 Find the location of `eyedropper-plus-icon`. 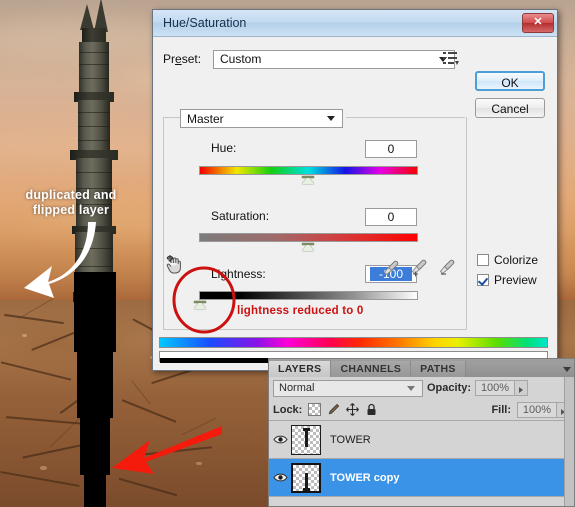

eyedropper-plus-icon is located at coordinates (419, 268).